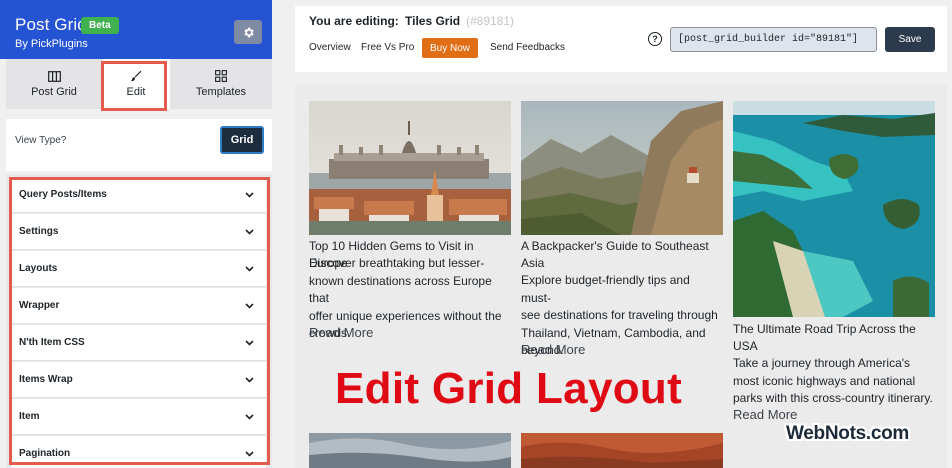 The image size is (952, 468). I want to click on tab-edit: Edit, so click(136, 84).